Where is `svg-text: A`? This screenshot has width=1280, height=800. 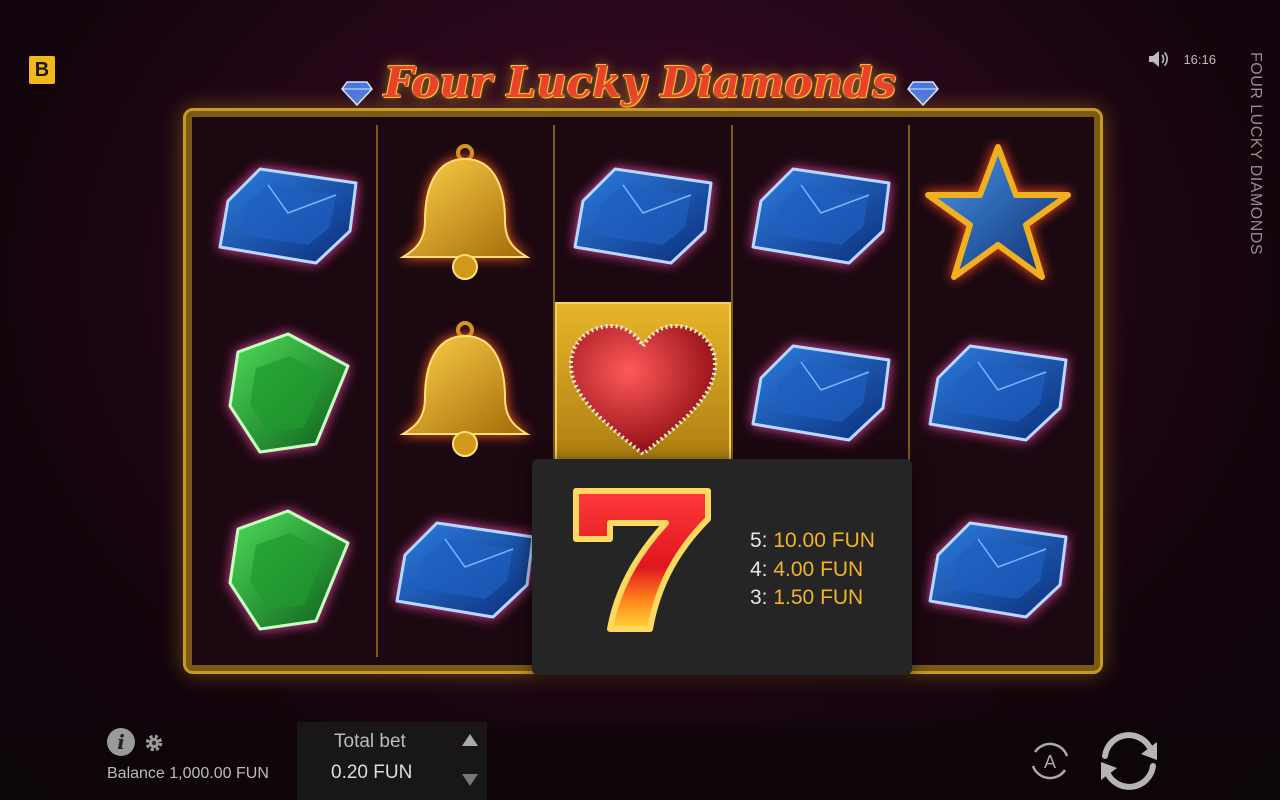
svg-text: A is located at coordinates (1050, 762).